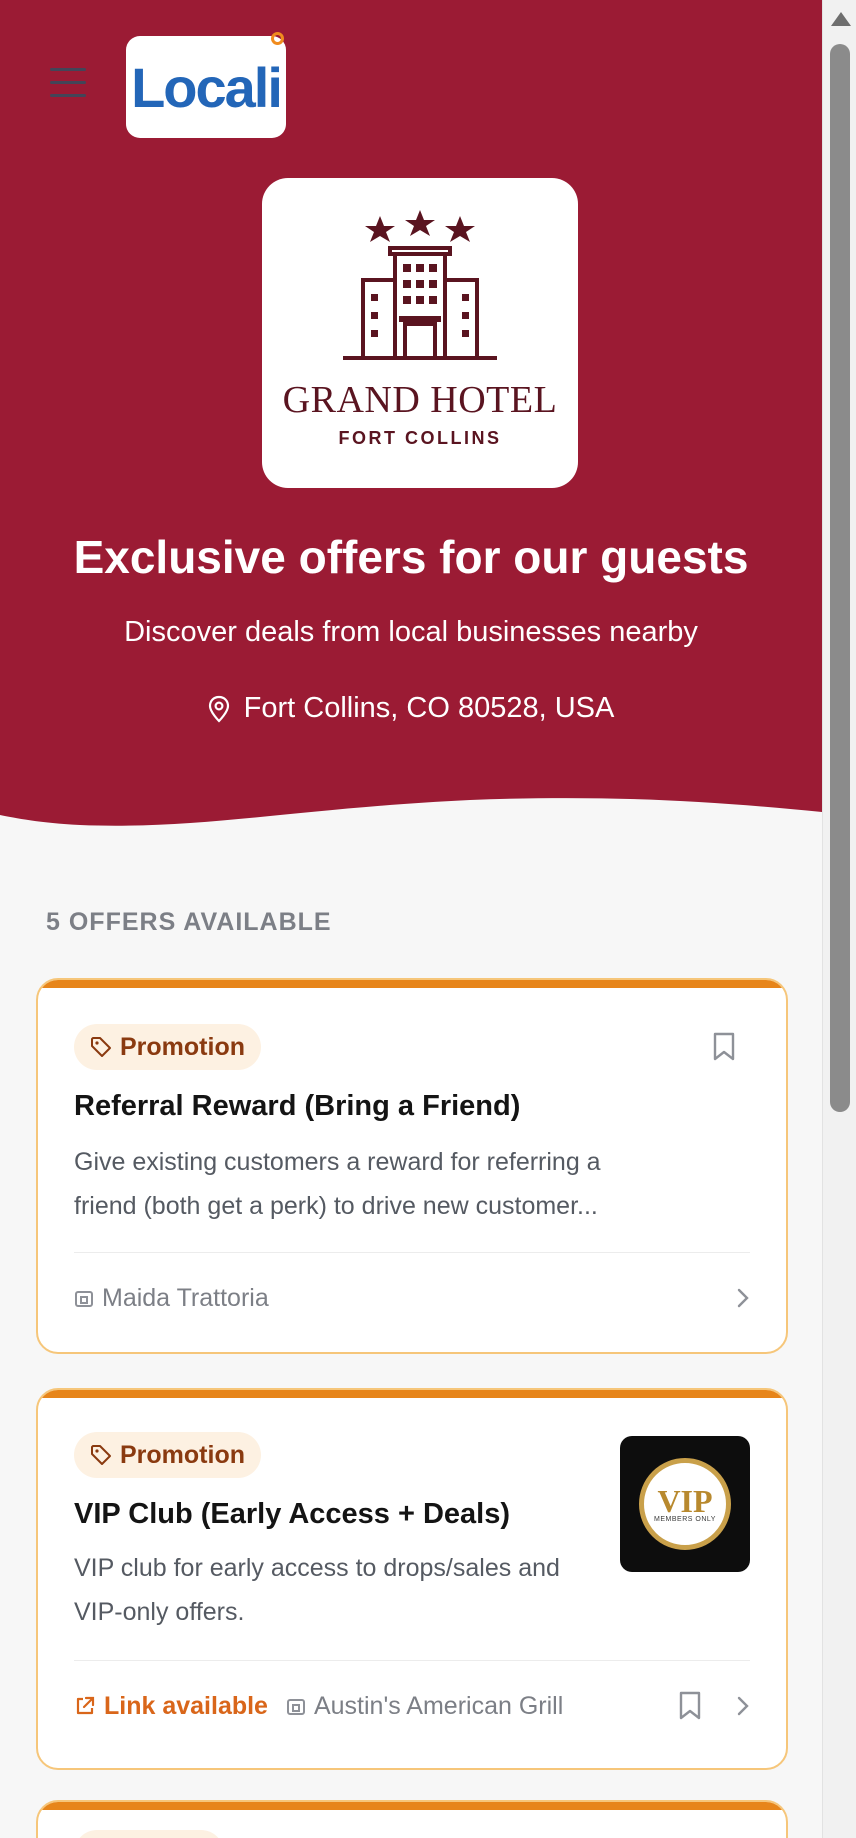 The image size is (856, 1838). Describe the element at coordinates (420, 438) in the screenshot. I see `hotel-city: FORT COLLINS` at that location.